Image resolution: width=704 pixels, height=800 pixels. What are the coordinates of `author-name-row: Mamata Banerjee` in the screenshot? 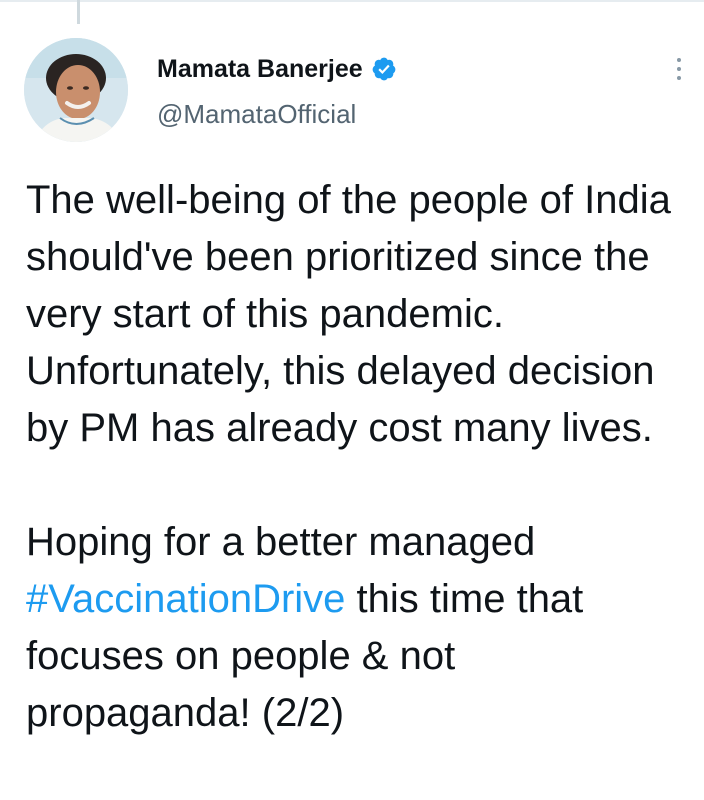 It's located at (277, 69).